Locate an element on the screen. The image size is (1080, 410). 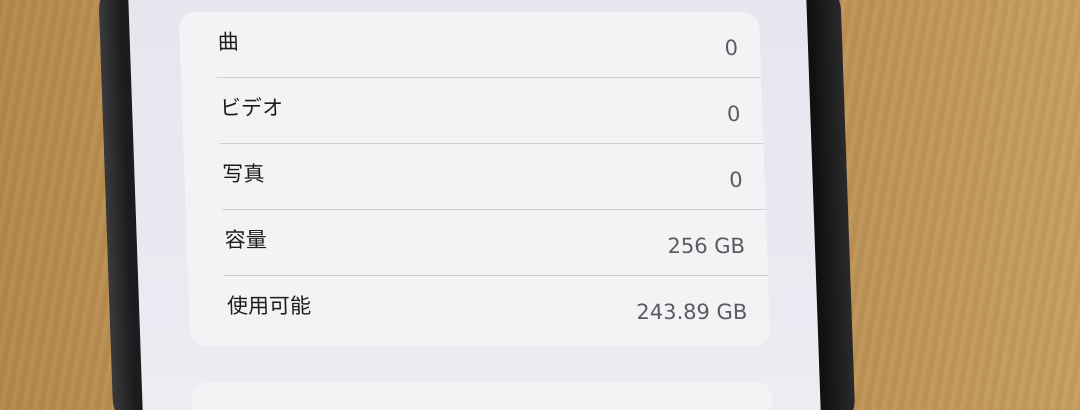
row-capacity: 容量 256 GB is located at coordinates (477, 243).